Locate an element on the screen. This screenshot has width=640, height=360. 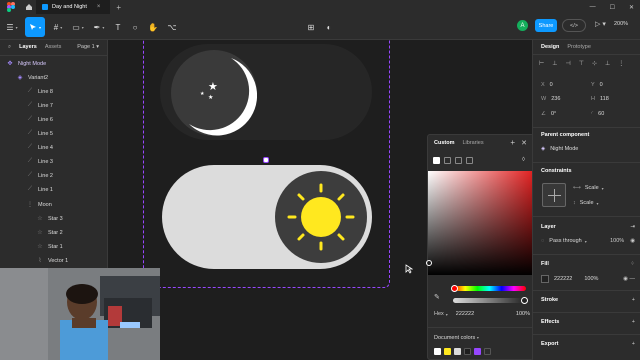
move-tool-icon: ▾ is located at coordinates (35, 27).